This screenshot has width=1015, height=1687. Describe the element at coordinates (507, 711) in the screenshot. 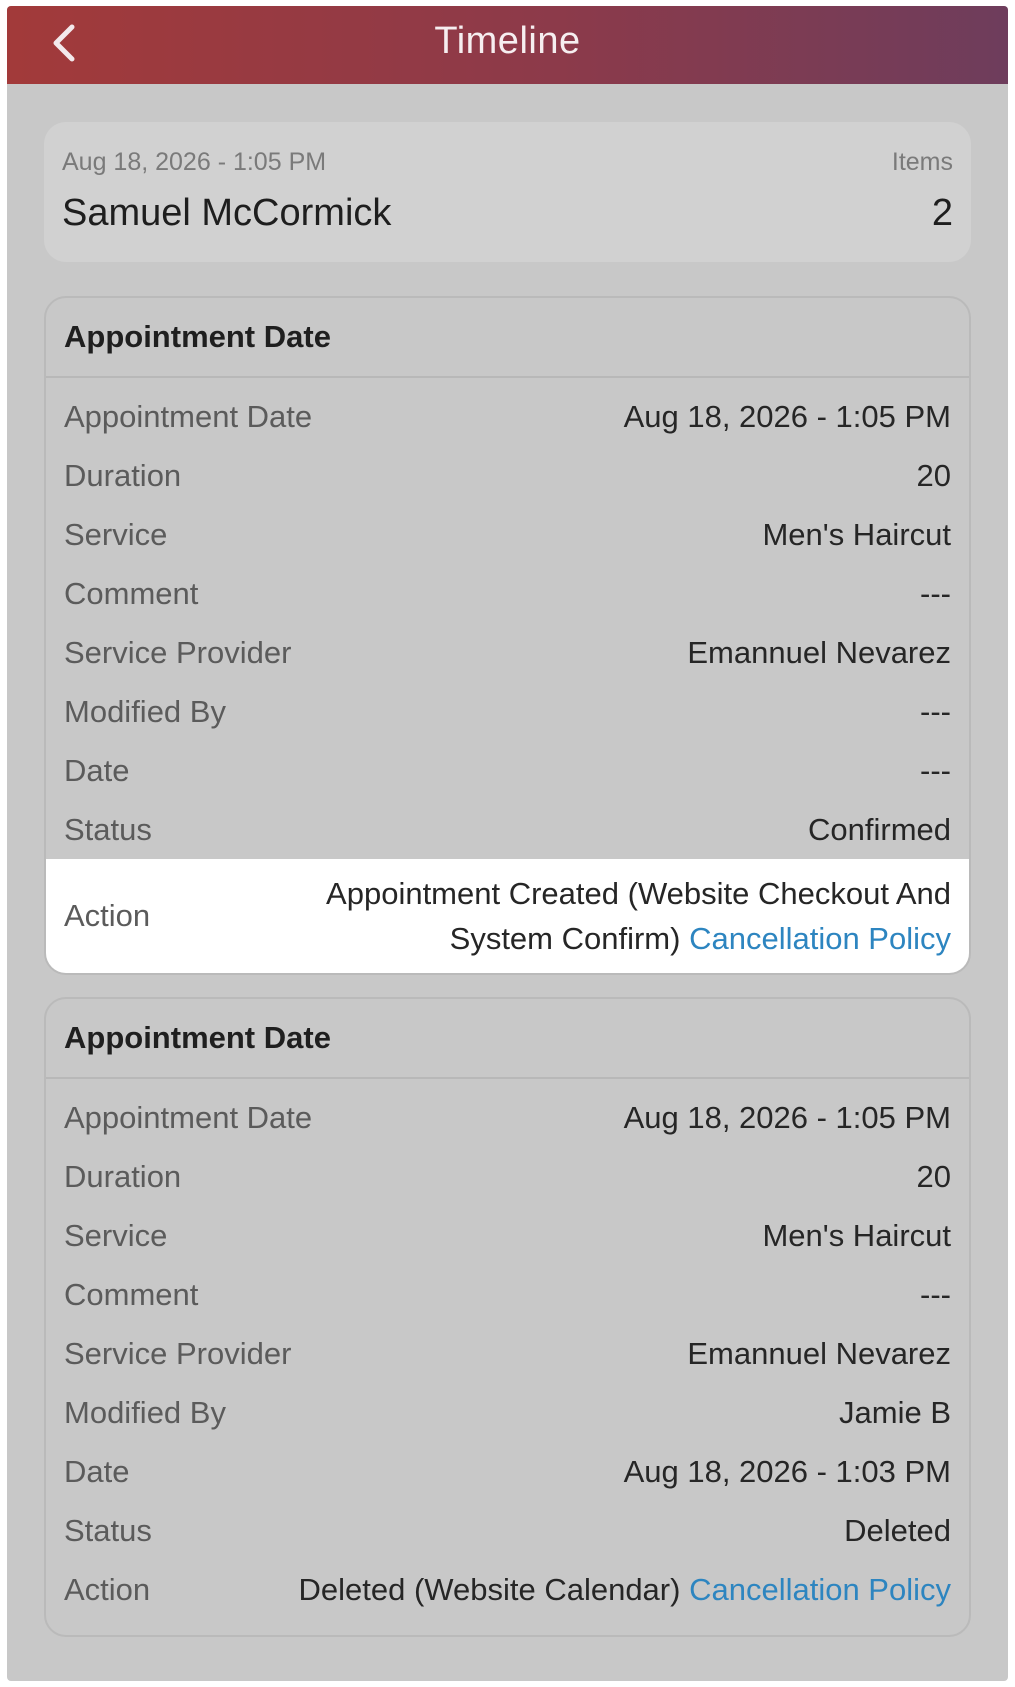

I see `detail-row: Modified By ---` at that location.